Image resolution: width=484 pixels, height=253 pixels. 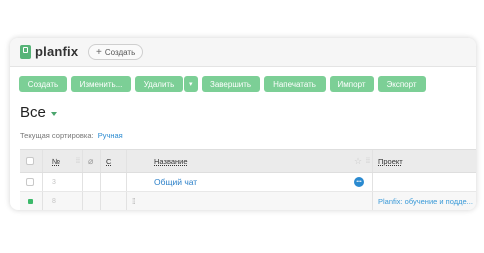 I want to click on sorting-value-link: Ручная, so click(x=110, y=135).